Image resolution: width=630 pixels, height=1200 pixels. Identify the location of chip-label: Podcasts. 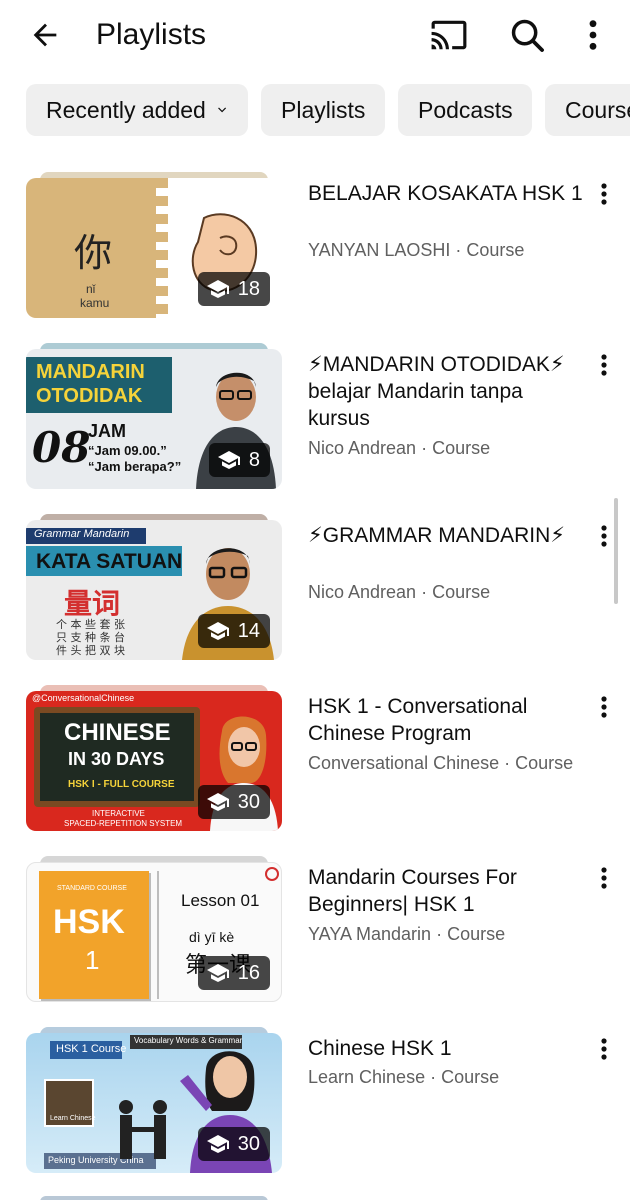
(465, 110).